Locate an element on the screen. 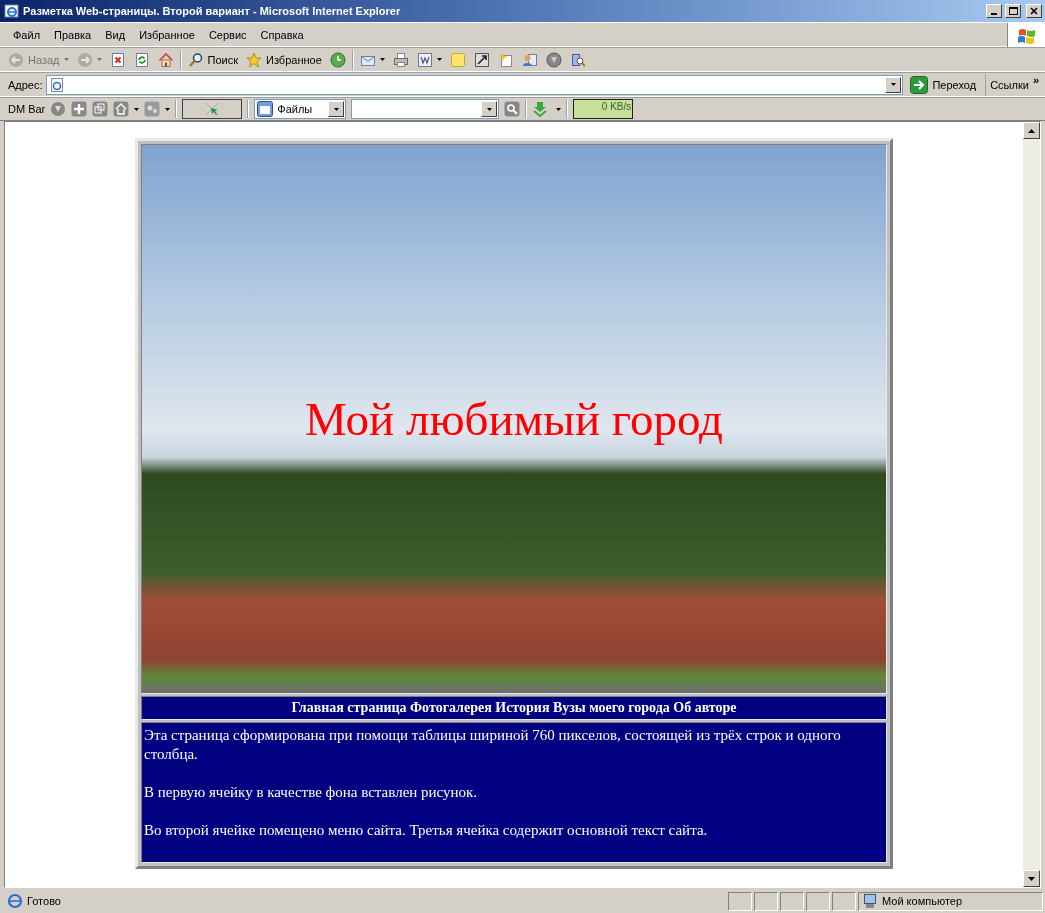 This screenshot has height=913, width=1045. menu-item: Вид is located at coordinates (115, 34).